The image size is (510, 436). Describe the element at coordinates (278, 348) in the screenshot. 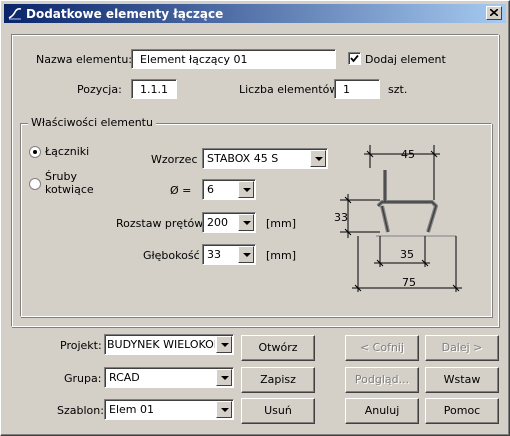

I see `open-button: Otwórz` at that location.